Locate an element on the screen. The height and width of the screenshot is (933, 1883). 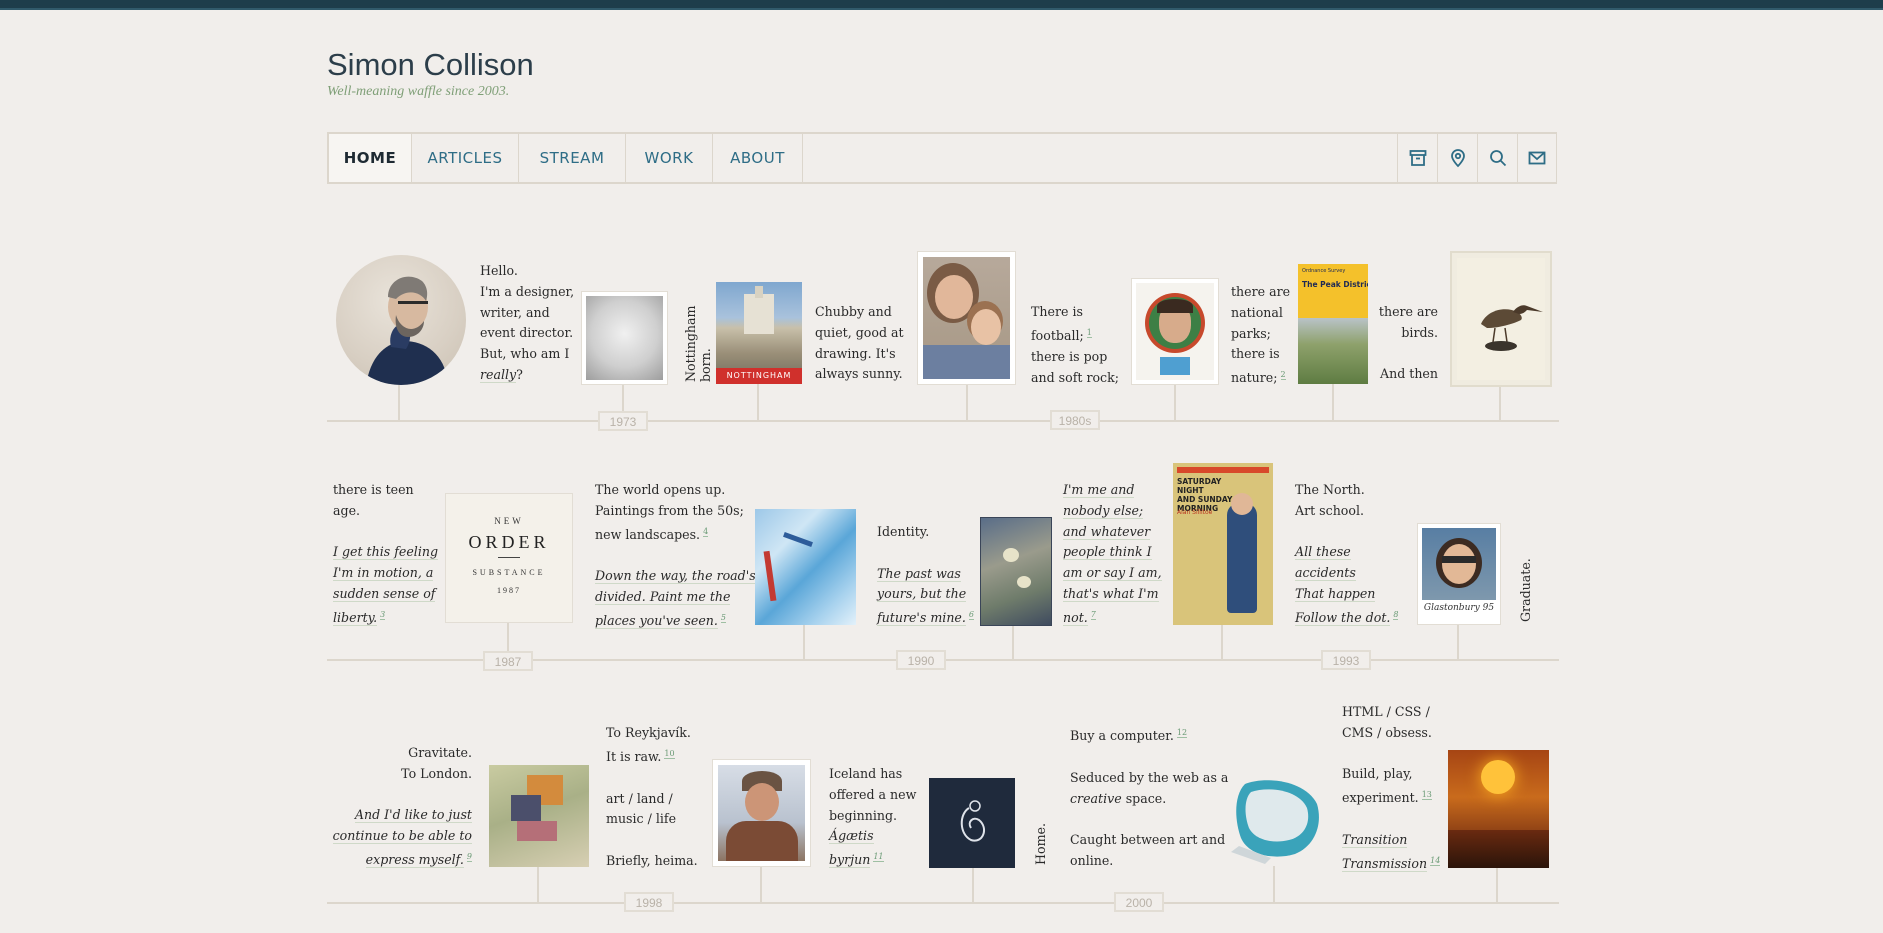
bird-print is located at coordinates (1501, 319).